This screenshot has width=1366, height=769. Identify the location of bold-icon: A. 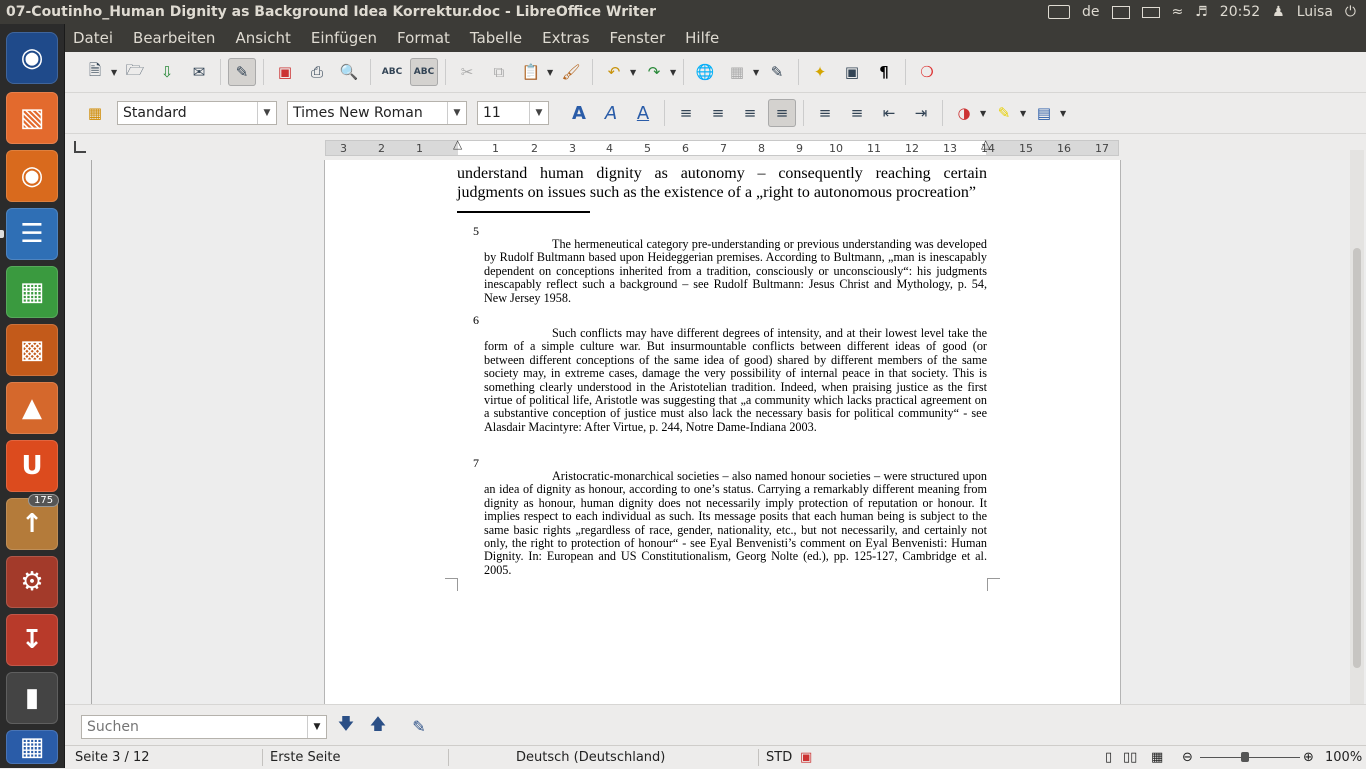
(579, 113).